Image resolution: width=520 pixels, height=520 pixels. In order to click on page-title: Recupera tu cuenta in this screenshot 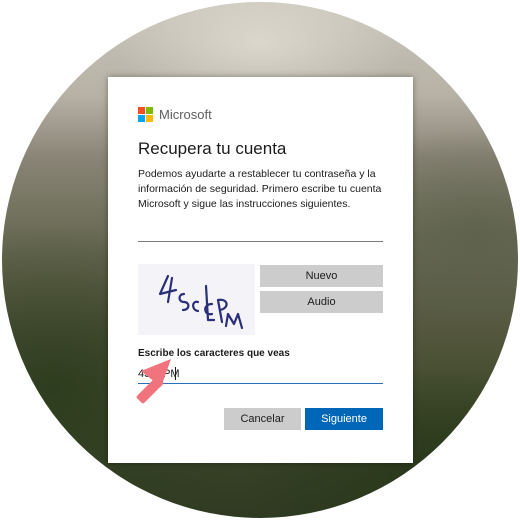, I will do `click(212, 148)`.